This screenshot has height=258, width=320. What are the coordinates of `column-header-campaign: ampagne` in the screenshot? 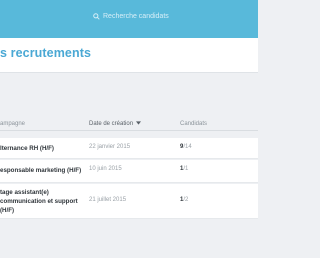 It's located at (12, 124).